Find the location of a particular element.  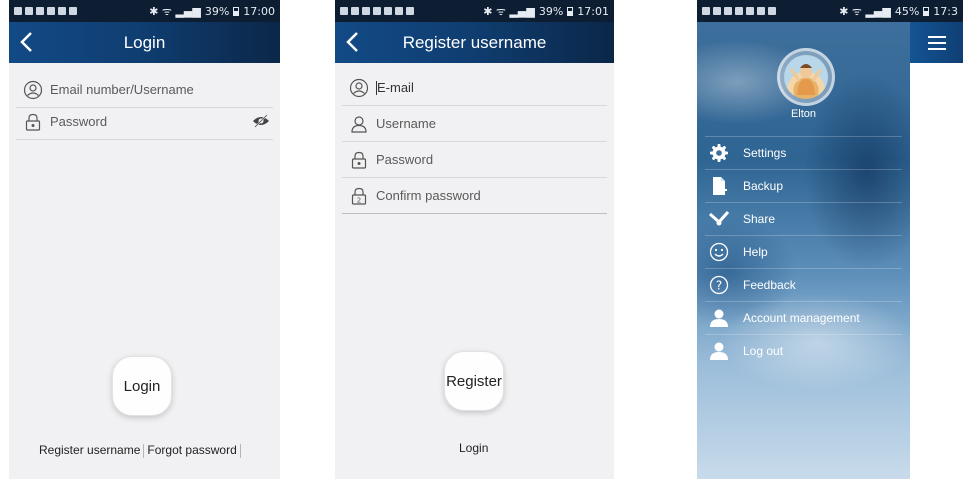

page-title: Login is located at coordinates (144, 42).